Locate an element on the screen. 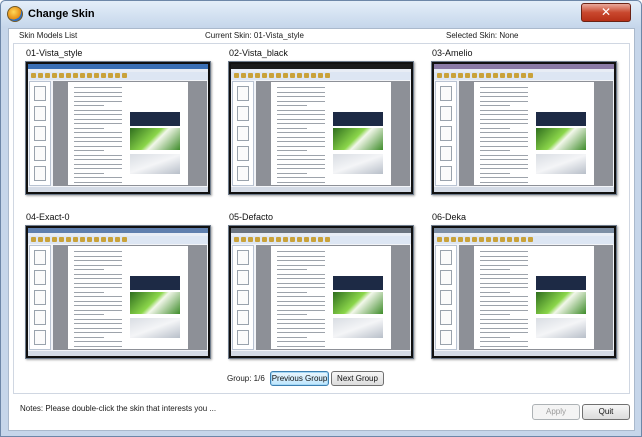 This screenshot has height=437, width=642. skin-name-label: 04-Exact-0 is located at coordinates (48, 217).